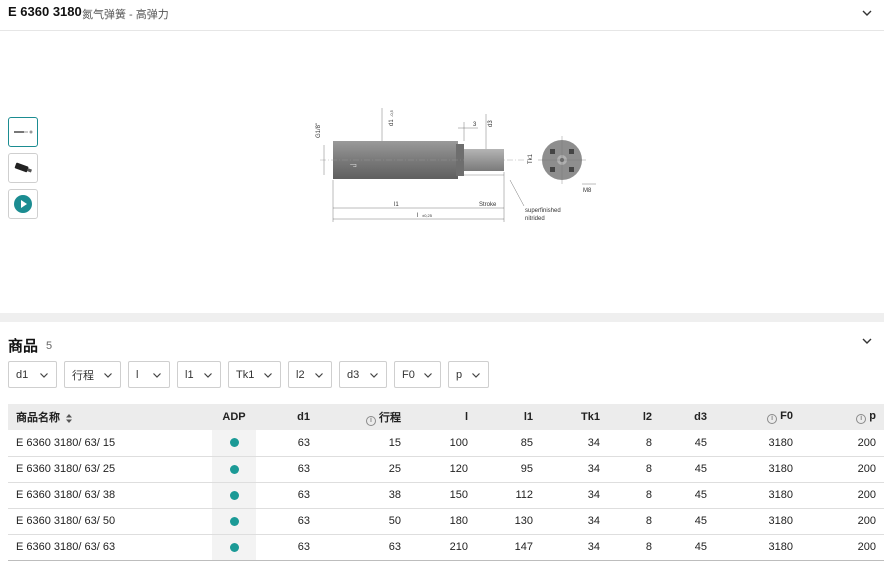  What do you see at coordinates (508, 547) in the screenshot?
I see `cell-l1: 147` at bounding box center [508, 547].